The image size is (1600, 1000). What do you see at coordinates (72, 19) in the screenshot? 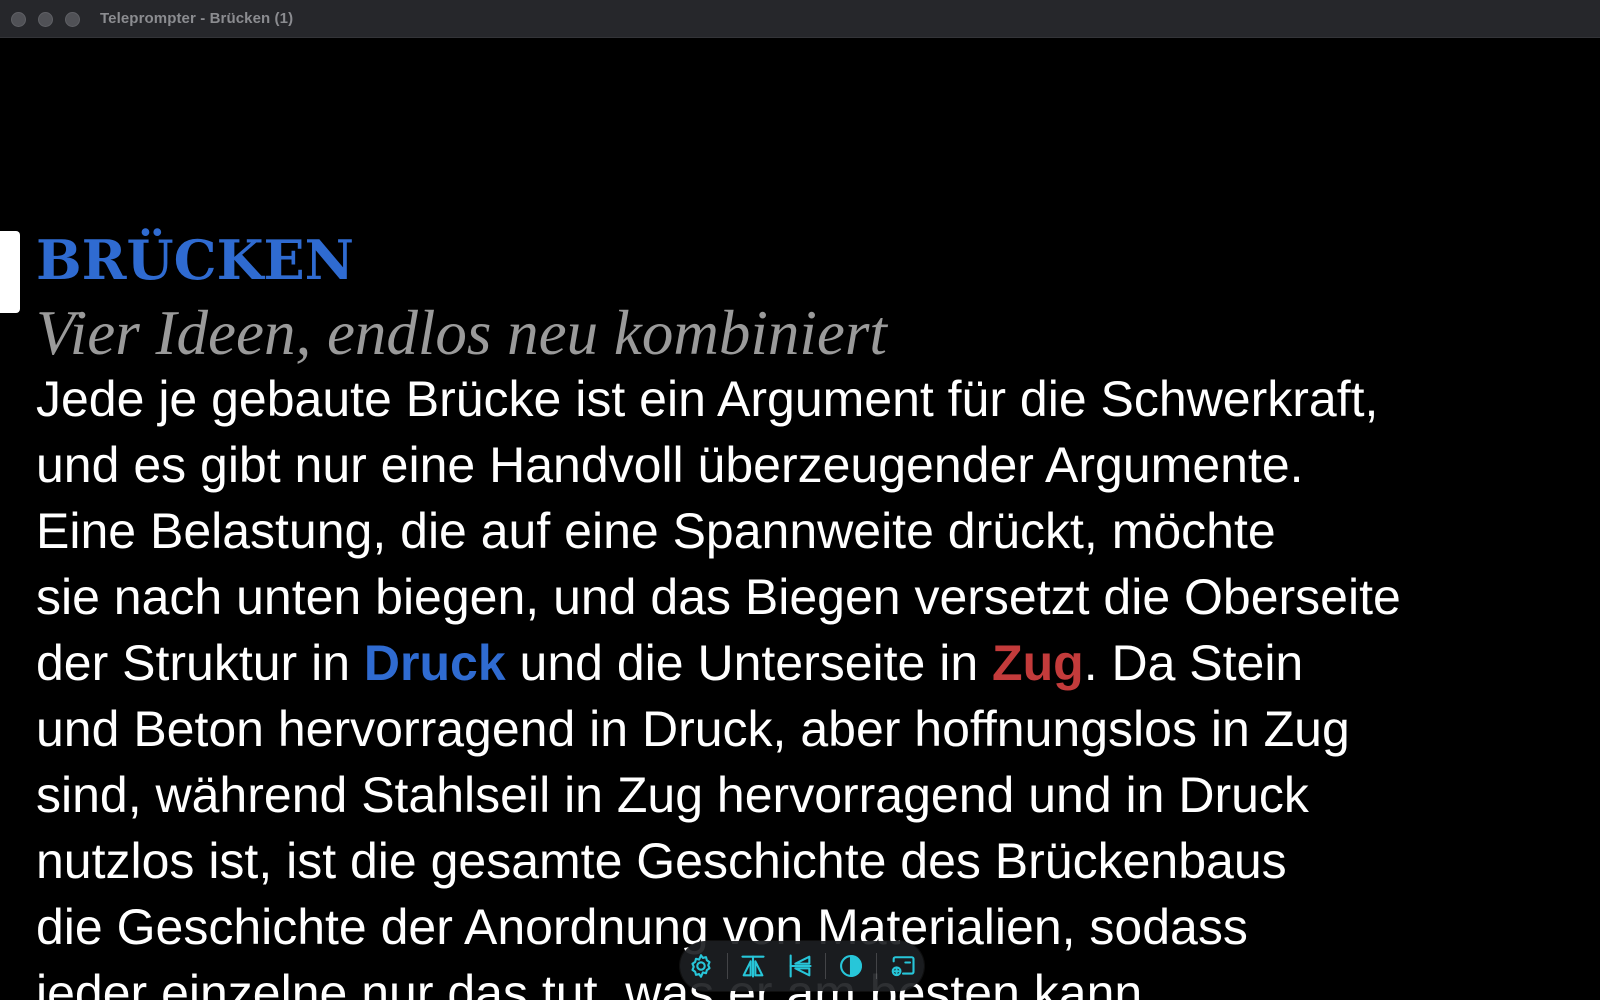
I see `zoom-window-button` at bounding box center [72, 19].